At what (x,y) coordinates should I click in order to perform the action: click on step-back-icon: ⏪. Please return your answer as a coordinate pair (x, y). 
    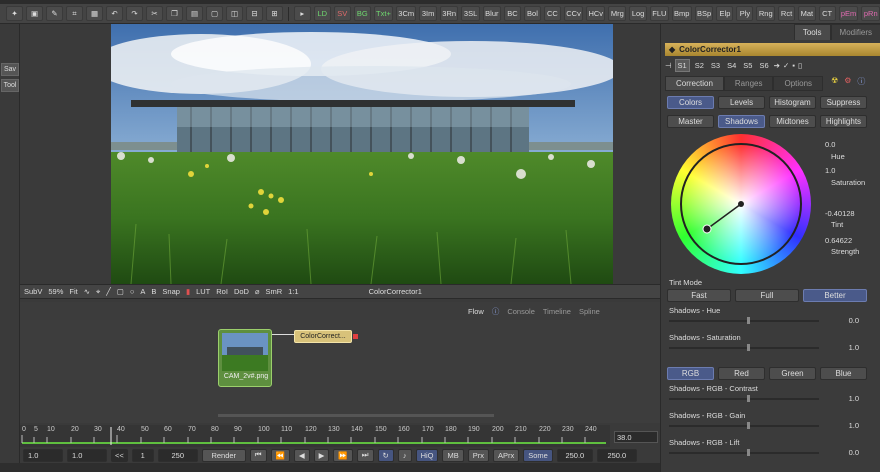
    Looking at the image, I should click on (280, 455).